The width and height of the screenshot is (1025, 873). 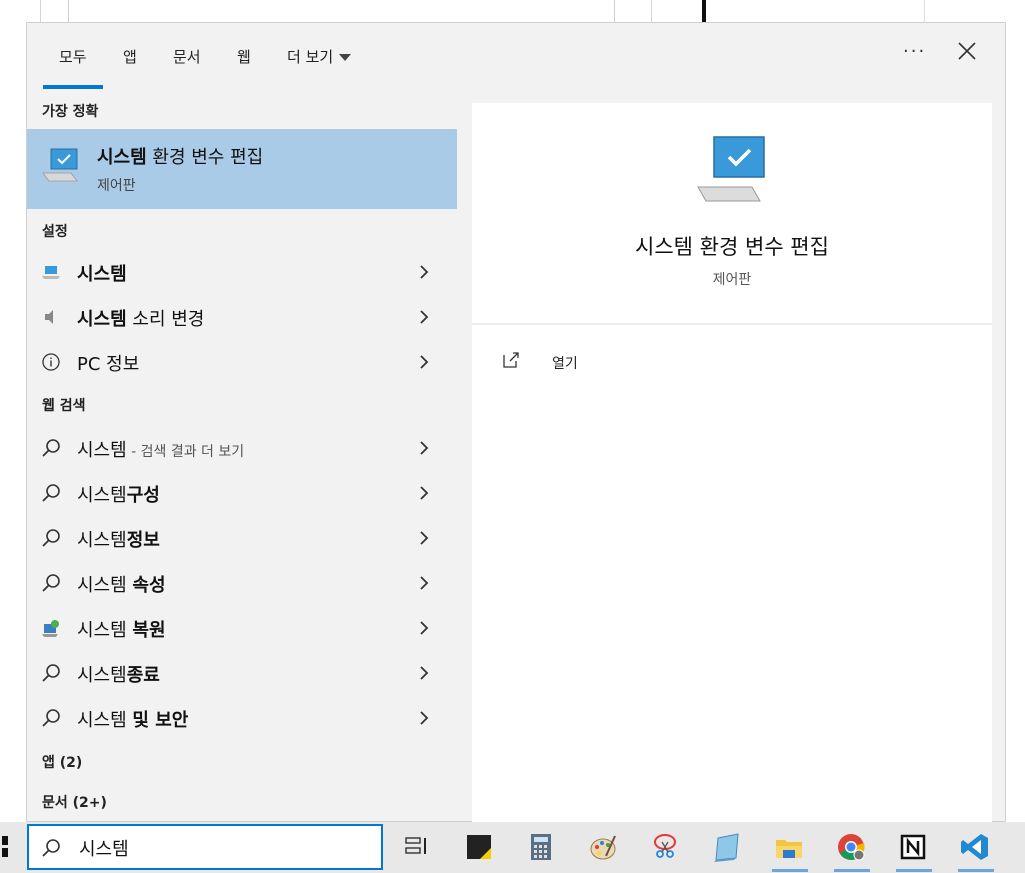 I want to click on web-item: 시스템 복원, so click(x=242, y=628).